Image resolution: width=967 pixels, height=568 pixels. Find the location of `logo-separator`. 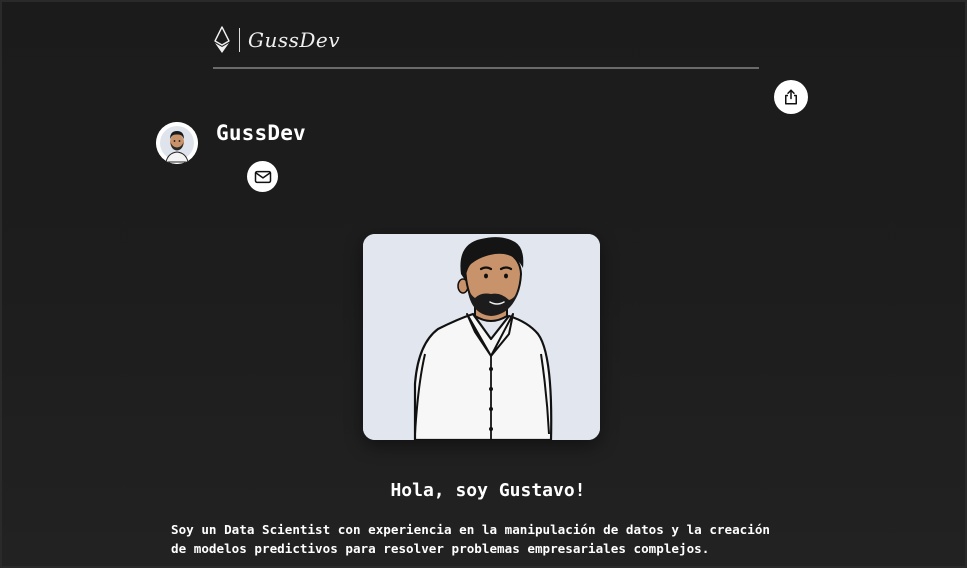

logo-separator is located at coordinates (239, 40).